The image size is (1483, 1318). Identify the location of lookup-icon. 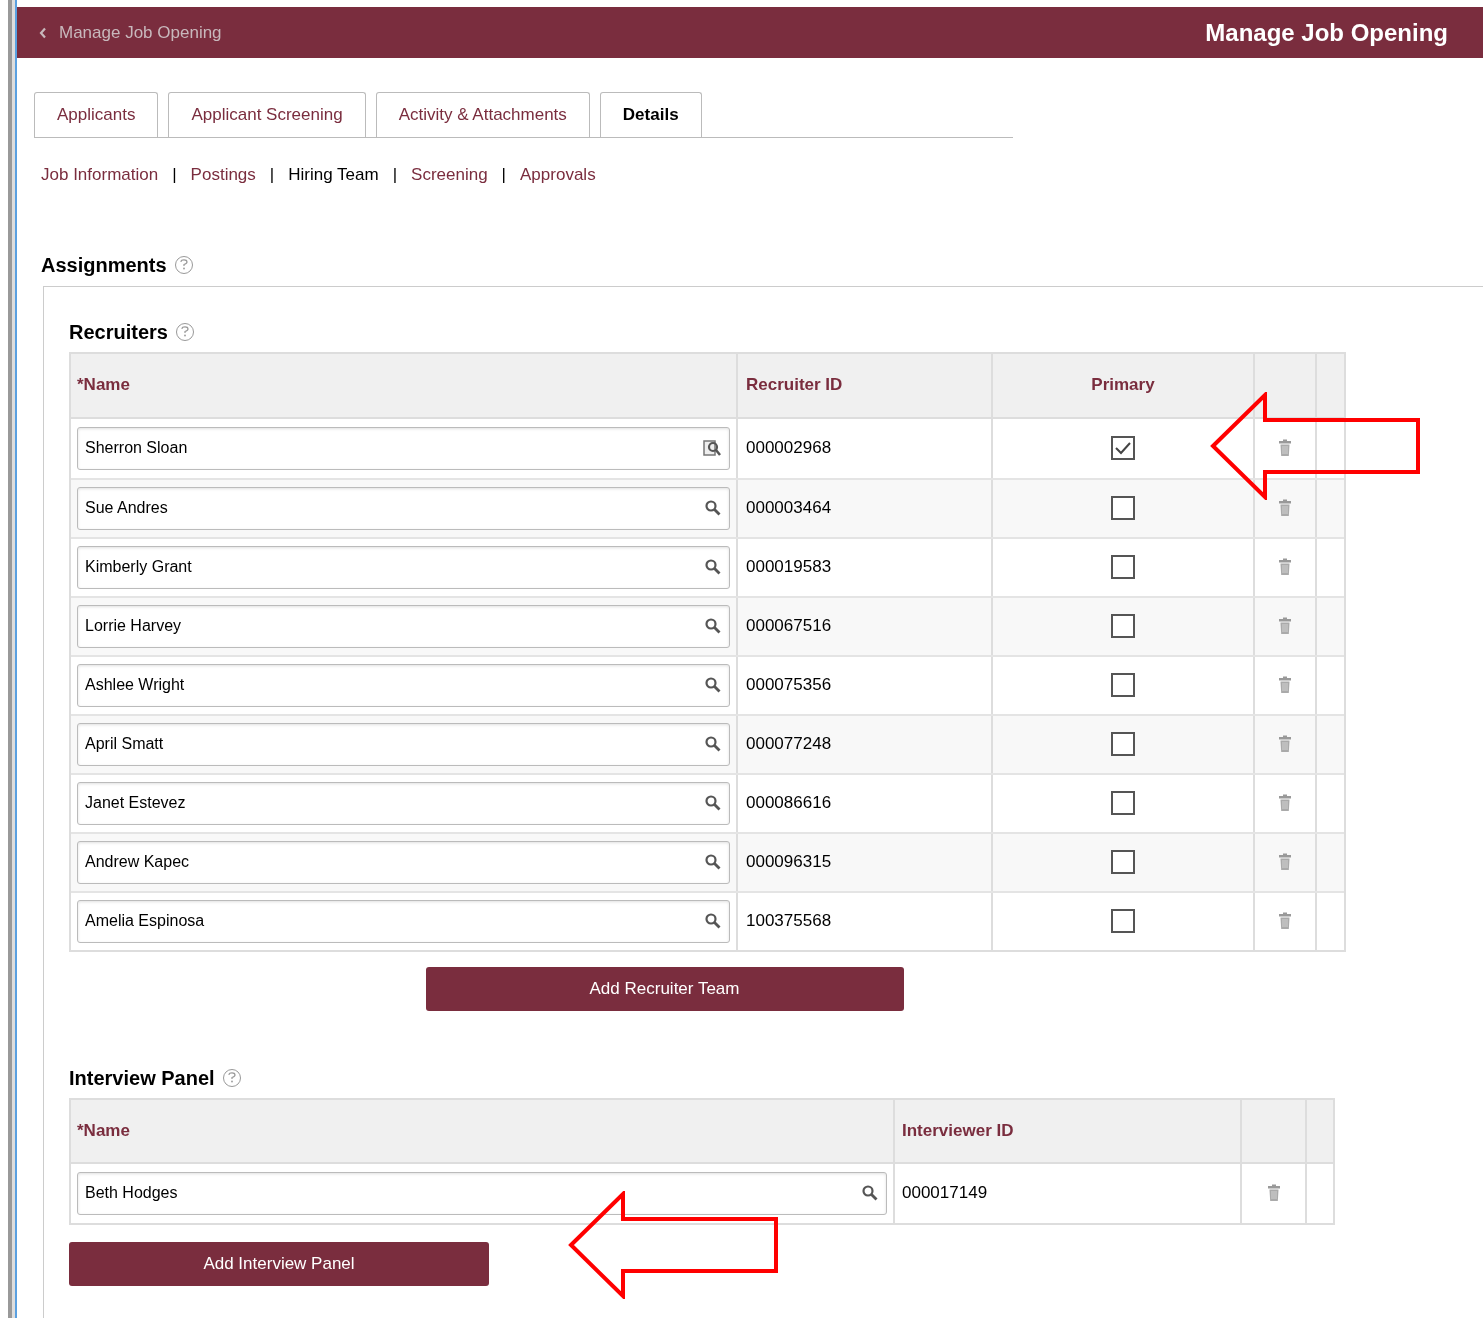
(712, 448).